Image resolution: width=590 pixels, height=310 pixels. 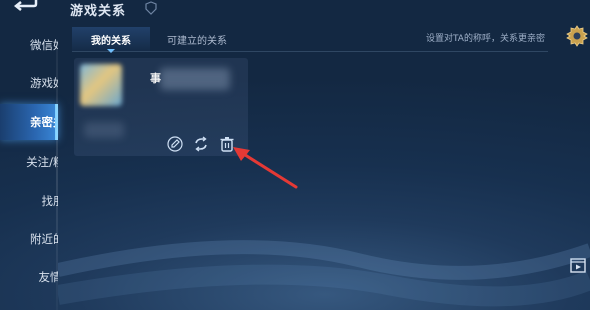 I want to click on sidebar-item-intimate-relations: 亲密关系, so click(x=29, y=122).